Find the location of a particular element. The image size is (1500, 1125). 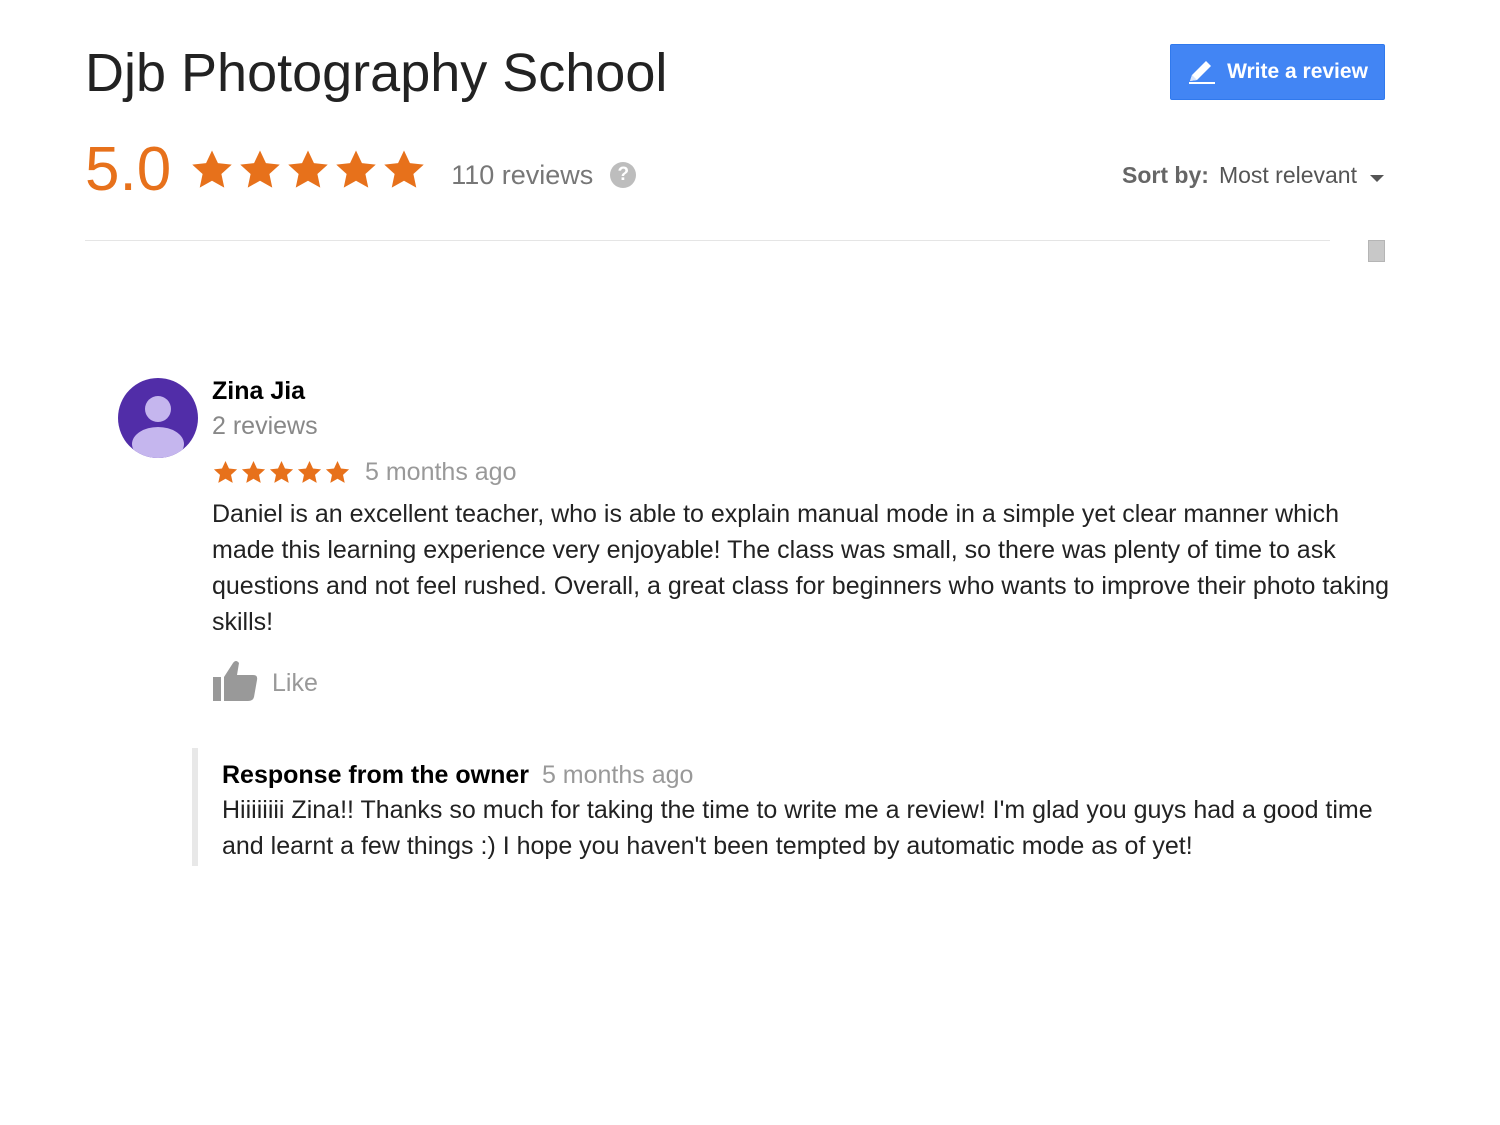

review-count-link: 110 reviews is located at coordinates (522, 170).